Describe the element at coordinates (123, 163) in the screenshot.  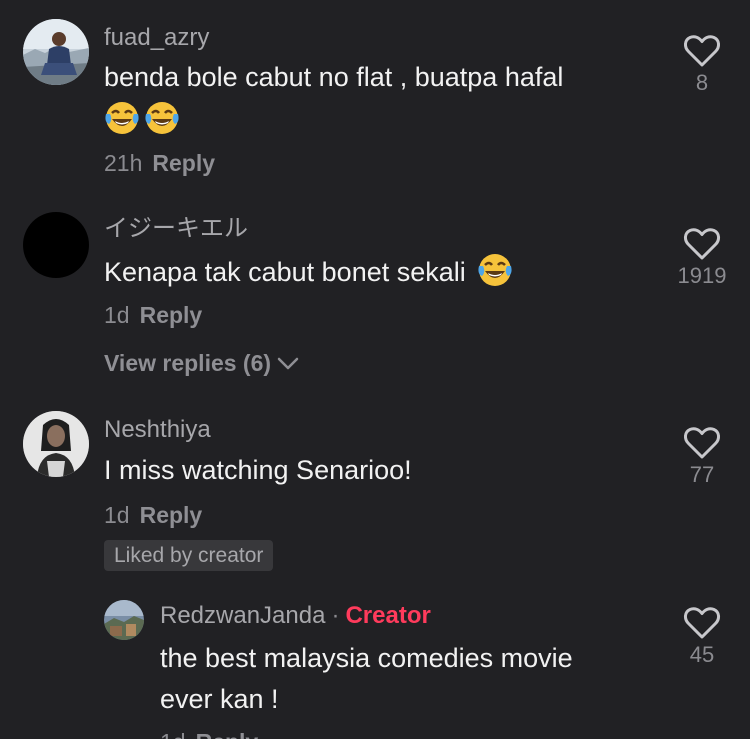
I see `comment-time: 21h` at that location.